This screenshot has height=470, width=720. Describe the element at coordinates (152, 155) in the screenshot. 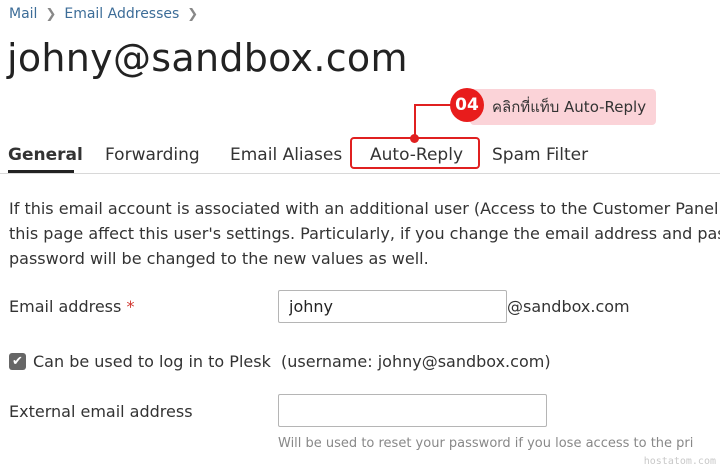

I see `tab-forwarding: Forwarding` at that location.